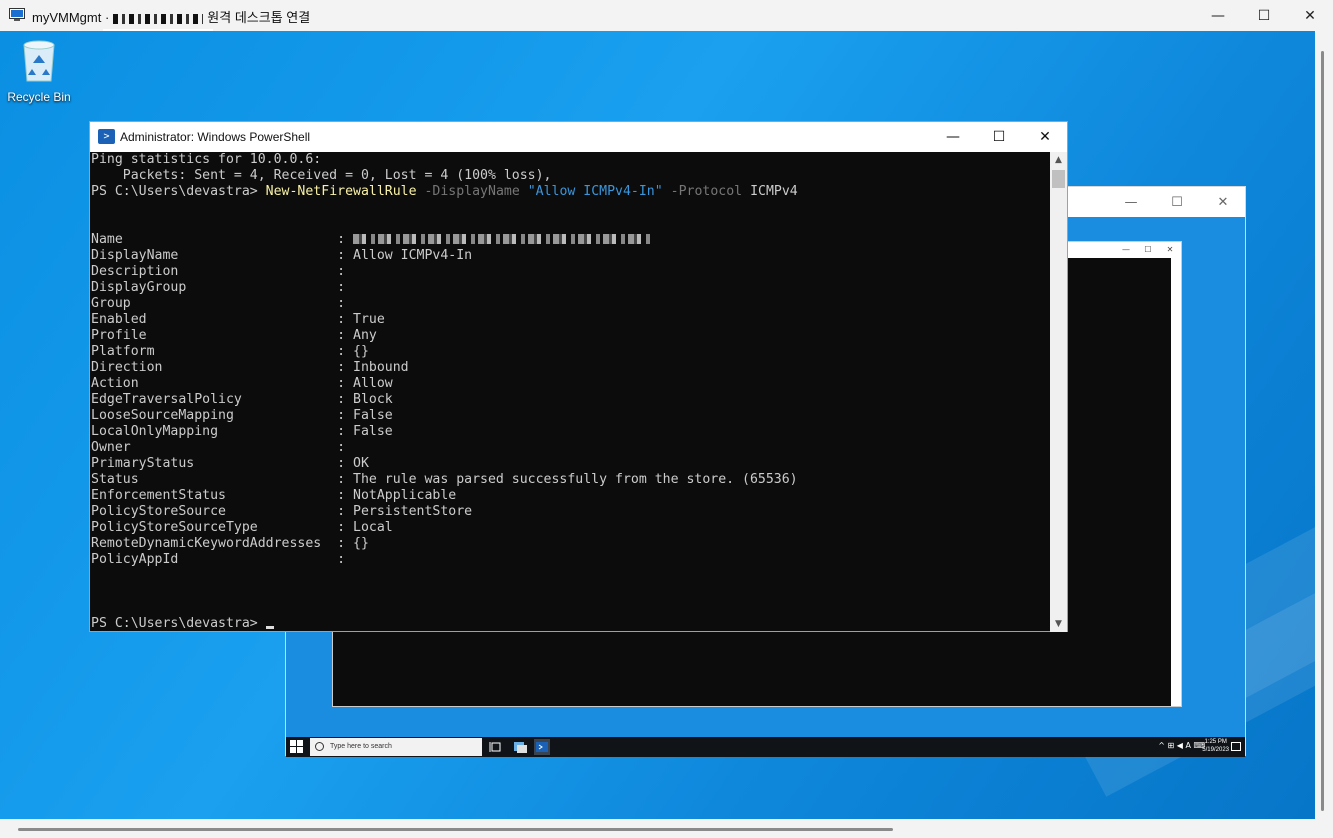  I want to click on property-key: RemoteDynamicKeywordAddresses, so click(206, 543).